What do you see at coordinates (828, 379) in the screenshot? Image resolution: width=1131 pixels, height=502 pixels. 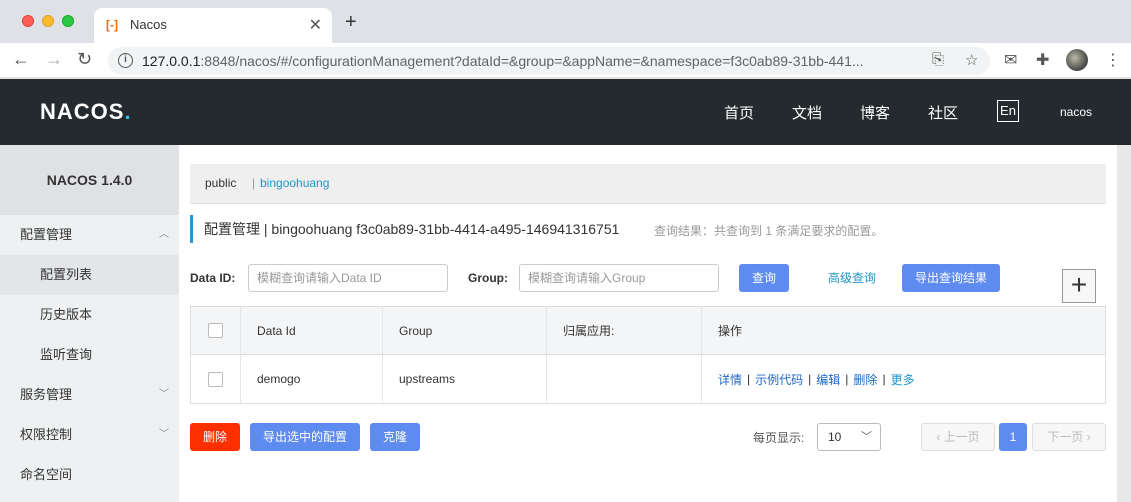 I see `edit-link: 编辑` at bounding box center [828, 379].